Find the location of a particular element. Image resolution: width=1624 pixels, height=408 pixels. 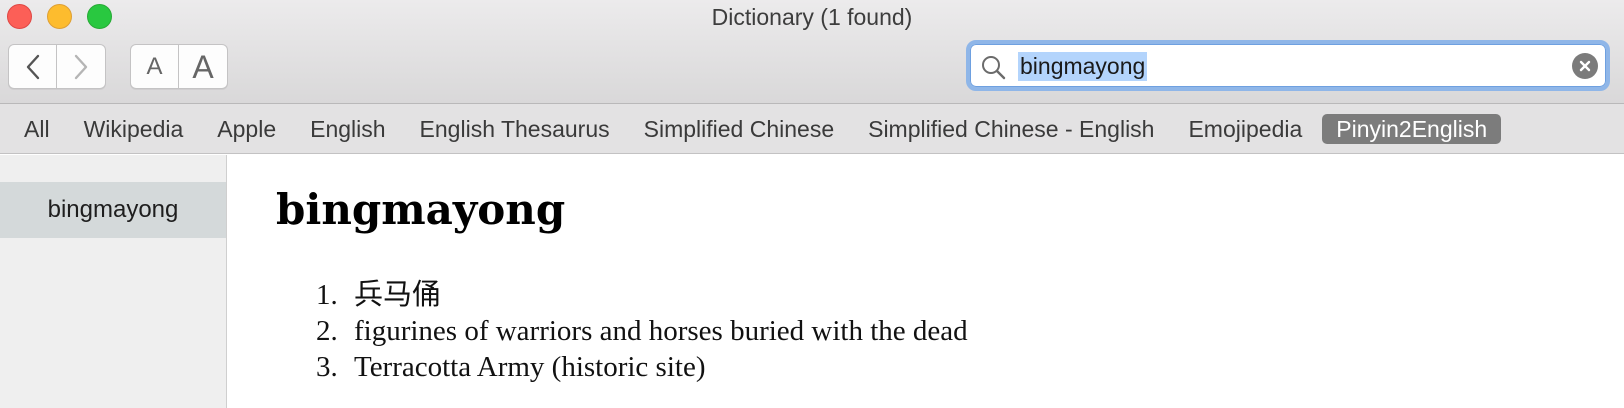

definition-number: 3. is located at coordinates (327, 367).